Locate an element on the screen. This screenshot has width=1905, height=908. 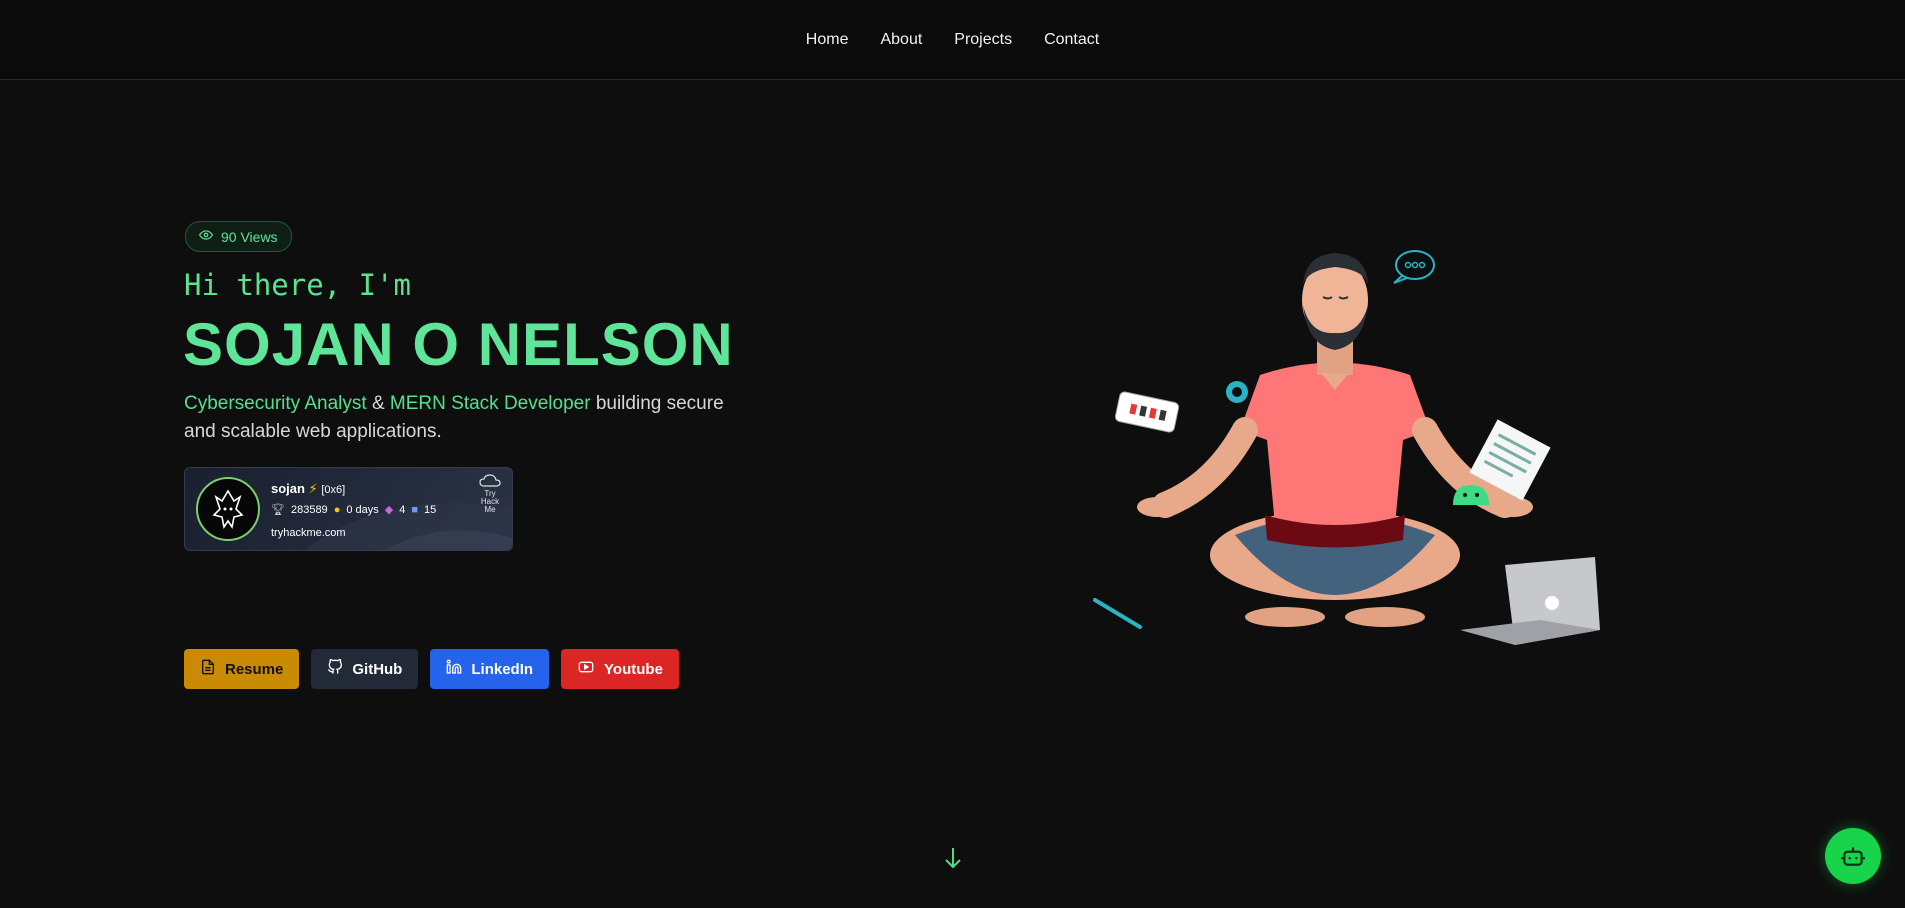
top-navbar: Home About Projects Contact is located at coordinates (952, 40).